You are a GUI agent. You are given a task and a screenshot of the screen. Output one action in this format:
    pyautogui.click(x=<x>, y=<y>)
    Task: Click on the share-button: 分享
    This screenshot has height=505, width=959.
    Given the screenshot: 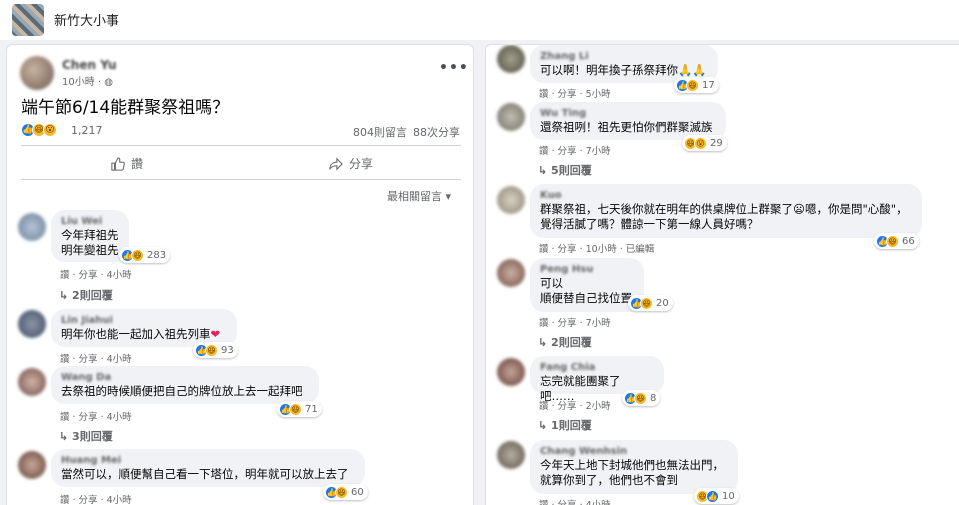 What is the action you would take?
    pyautogui.click(x=351, y=163)
    